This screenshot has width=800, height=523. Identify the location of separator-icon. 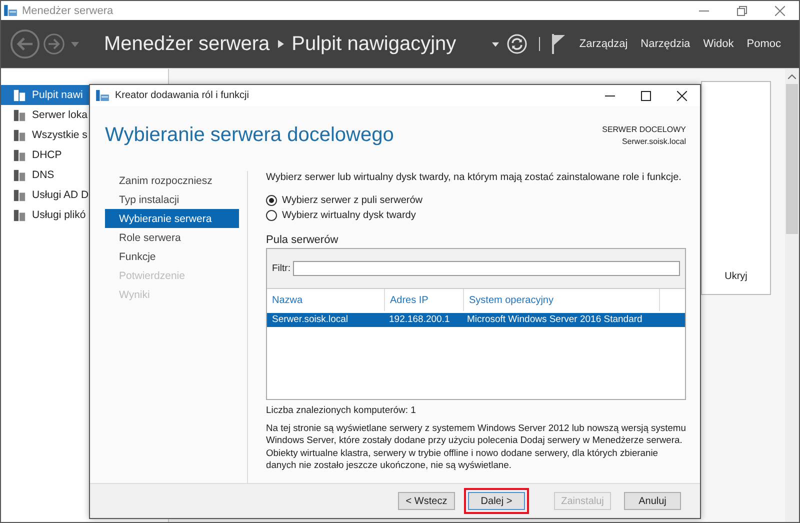
(281, 44).